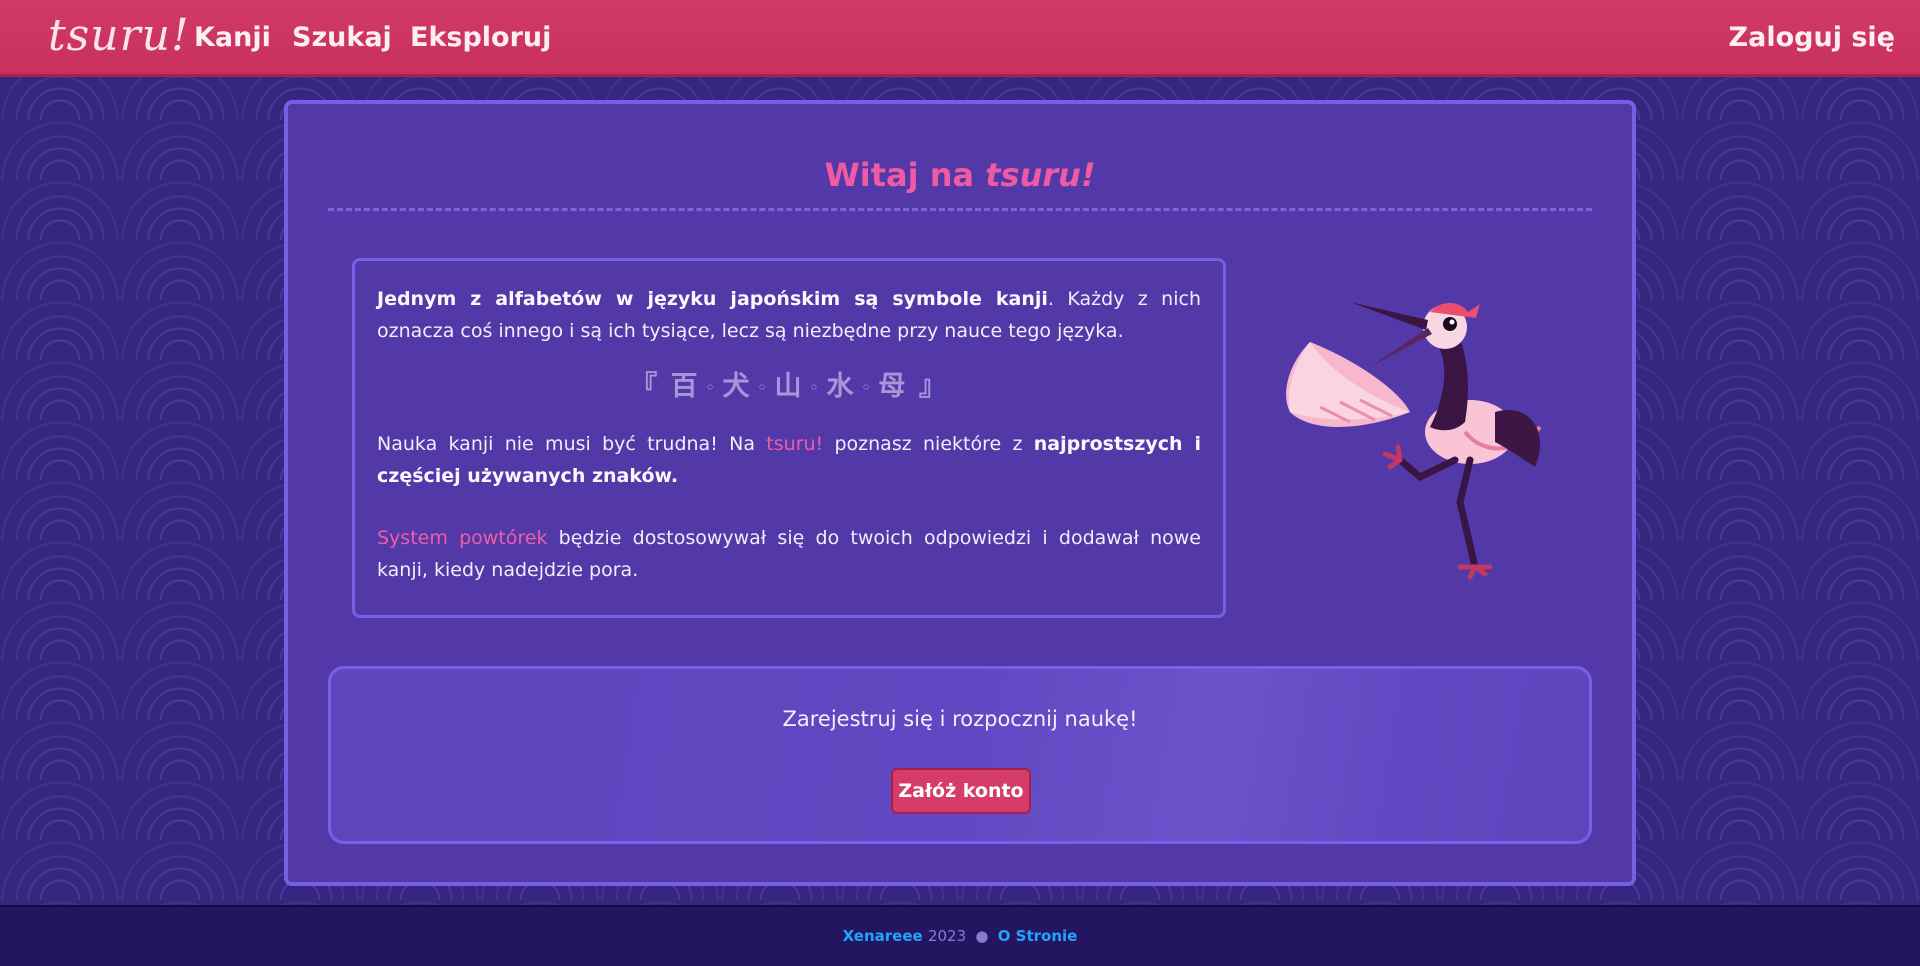 The image size is (1920, 966). Describe the element at coordinates (960, 719) in the screenshot. I see `signup-text: Zarejestruj się i rozpocznij naukę!` at that location.